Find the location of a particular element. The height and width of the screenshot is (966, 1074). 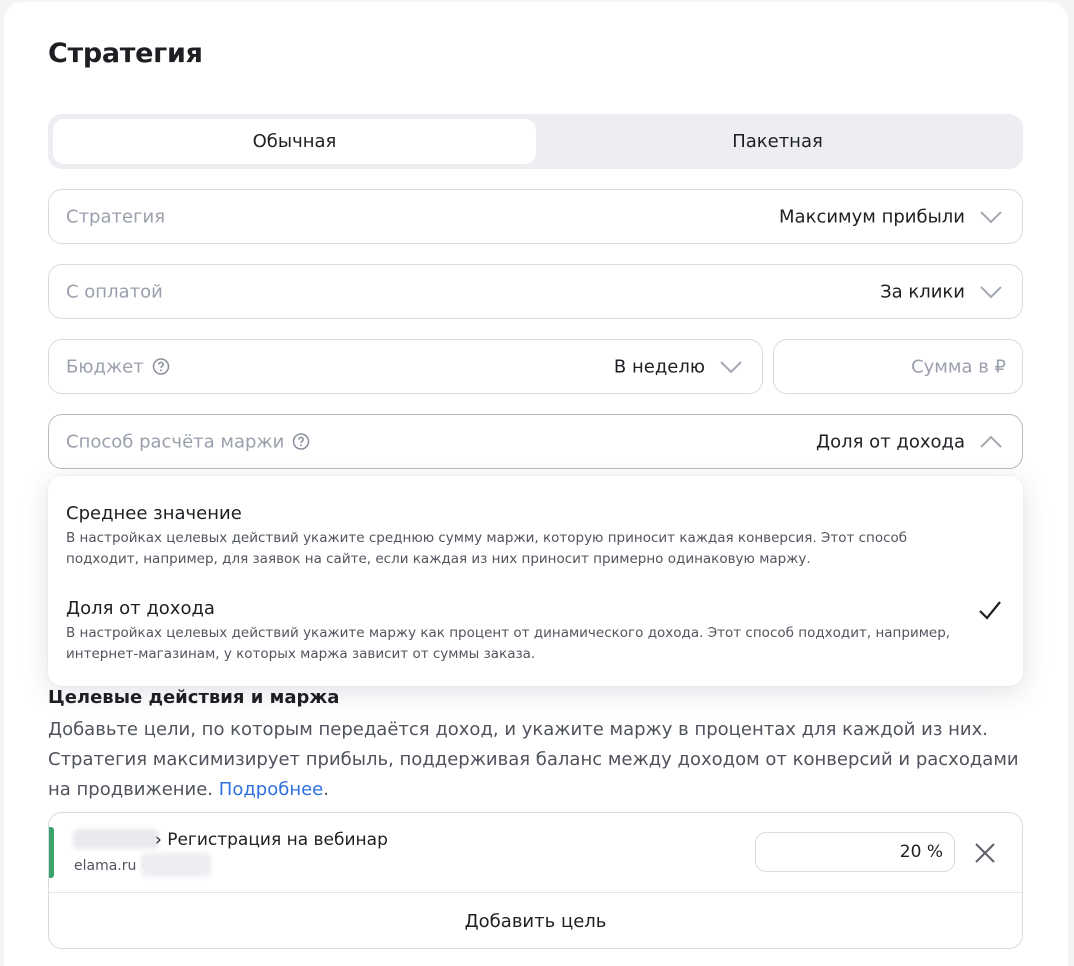

strategy-select-label: Стратегия is located at coordinates (116, 216).